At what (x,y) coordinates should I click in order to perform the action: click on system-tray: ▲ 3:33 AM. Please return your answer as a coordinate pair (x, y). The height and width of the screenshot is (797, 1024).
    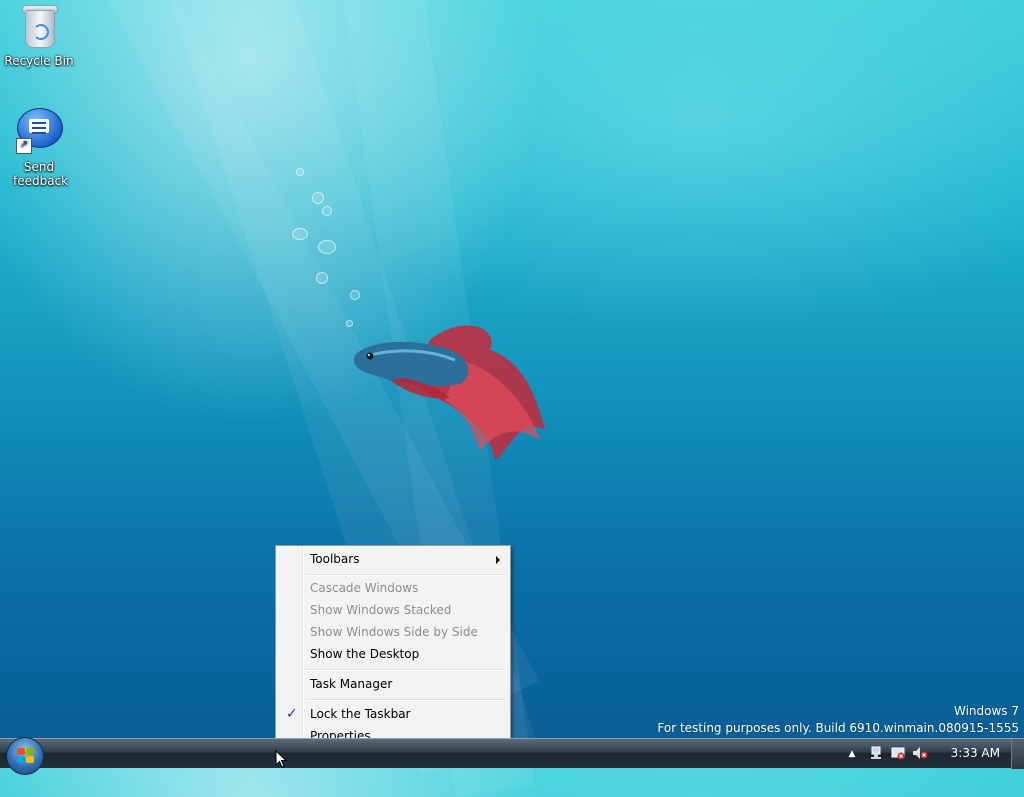
    Looking at the image, I should click on (934, 754).